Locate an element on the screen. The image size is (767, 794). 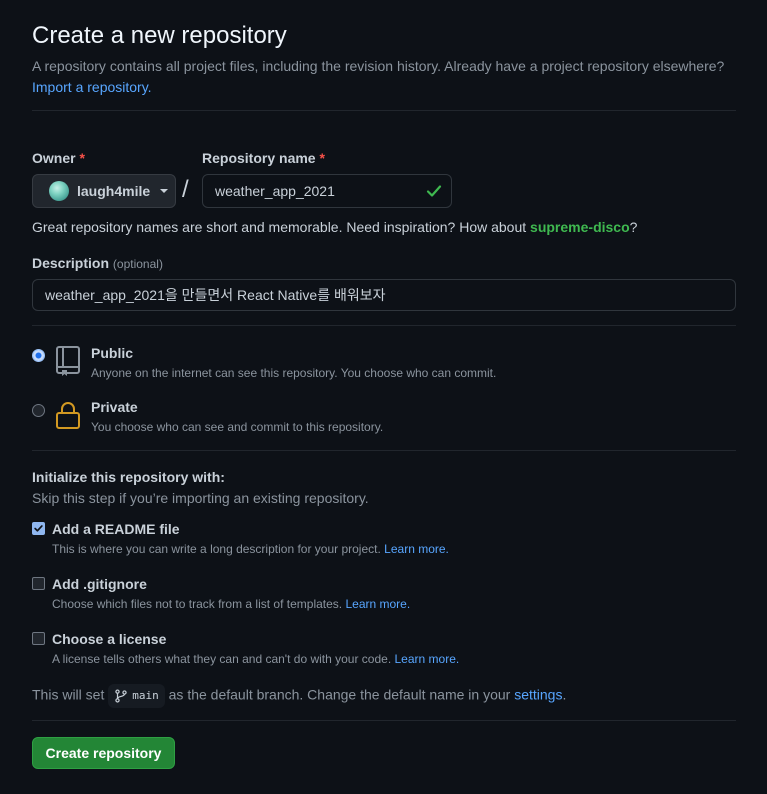
license-checkbox is located at coordinates (38, 638).